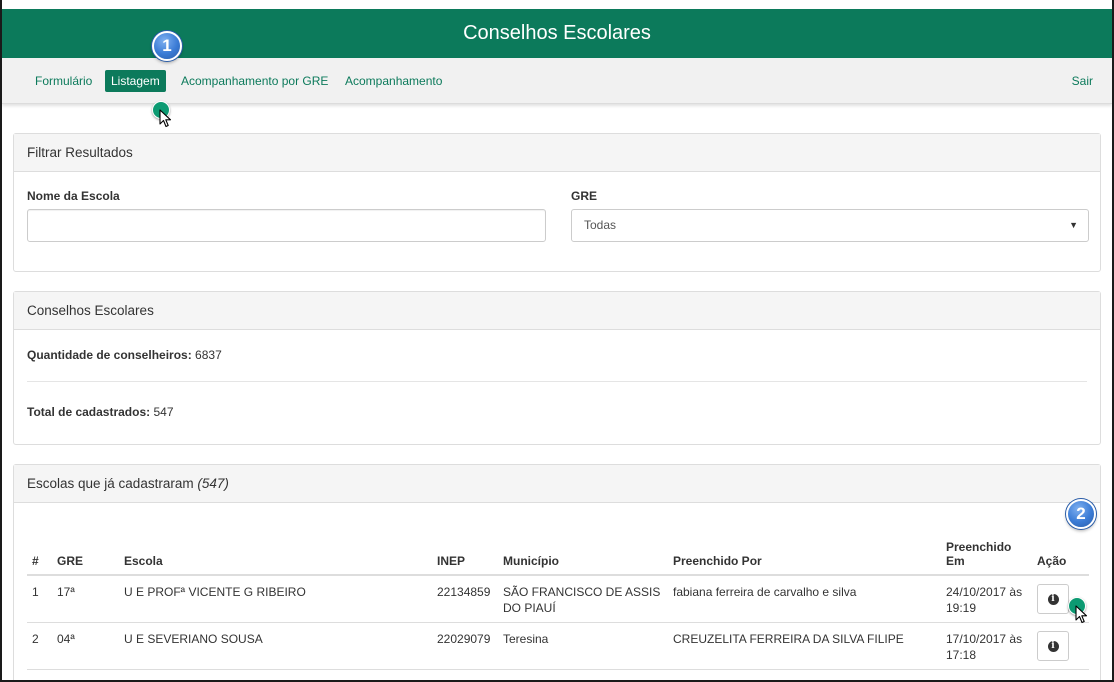  What do you see at coordinates (85, 646) in the screenshot?
I see `row-gre: 04ª` at bounding box center [85, 646].